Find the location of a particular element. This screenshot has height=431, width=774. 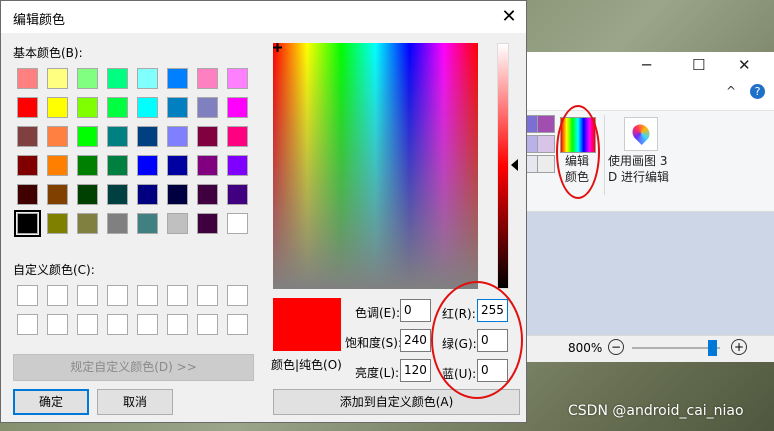

help-icon: ? is located at coordinates (757, 91).